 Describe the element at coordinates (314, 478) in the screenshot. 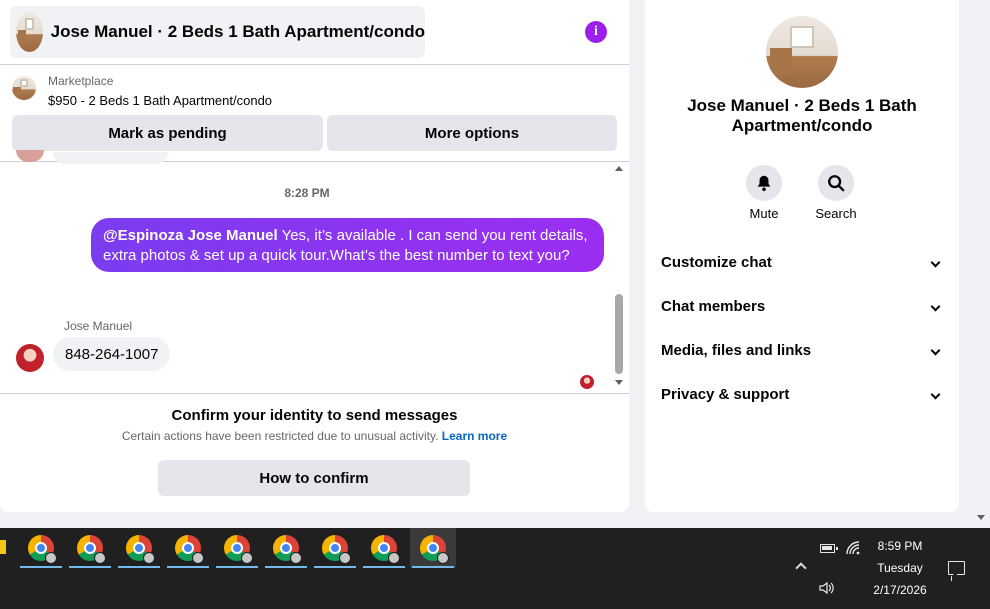

I see `how-to-confirm-button: How to confirm` at that location.